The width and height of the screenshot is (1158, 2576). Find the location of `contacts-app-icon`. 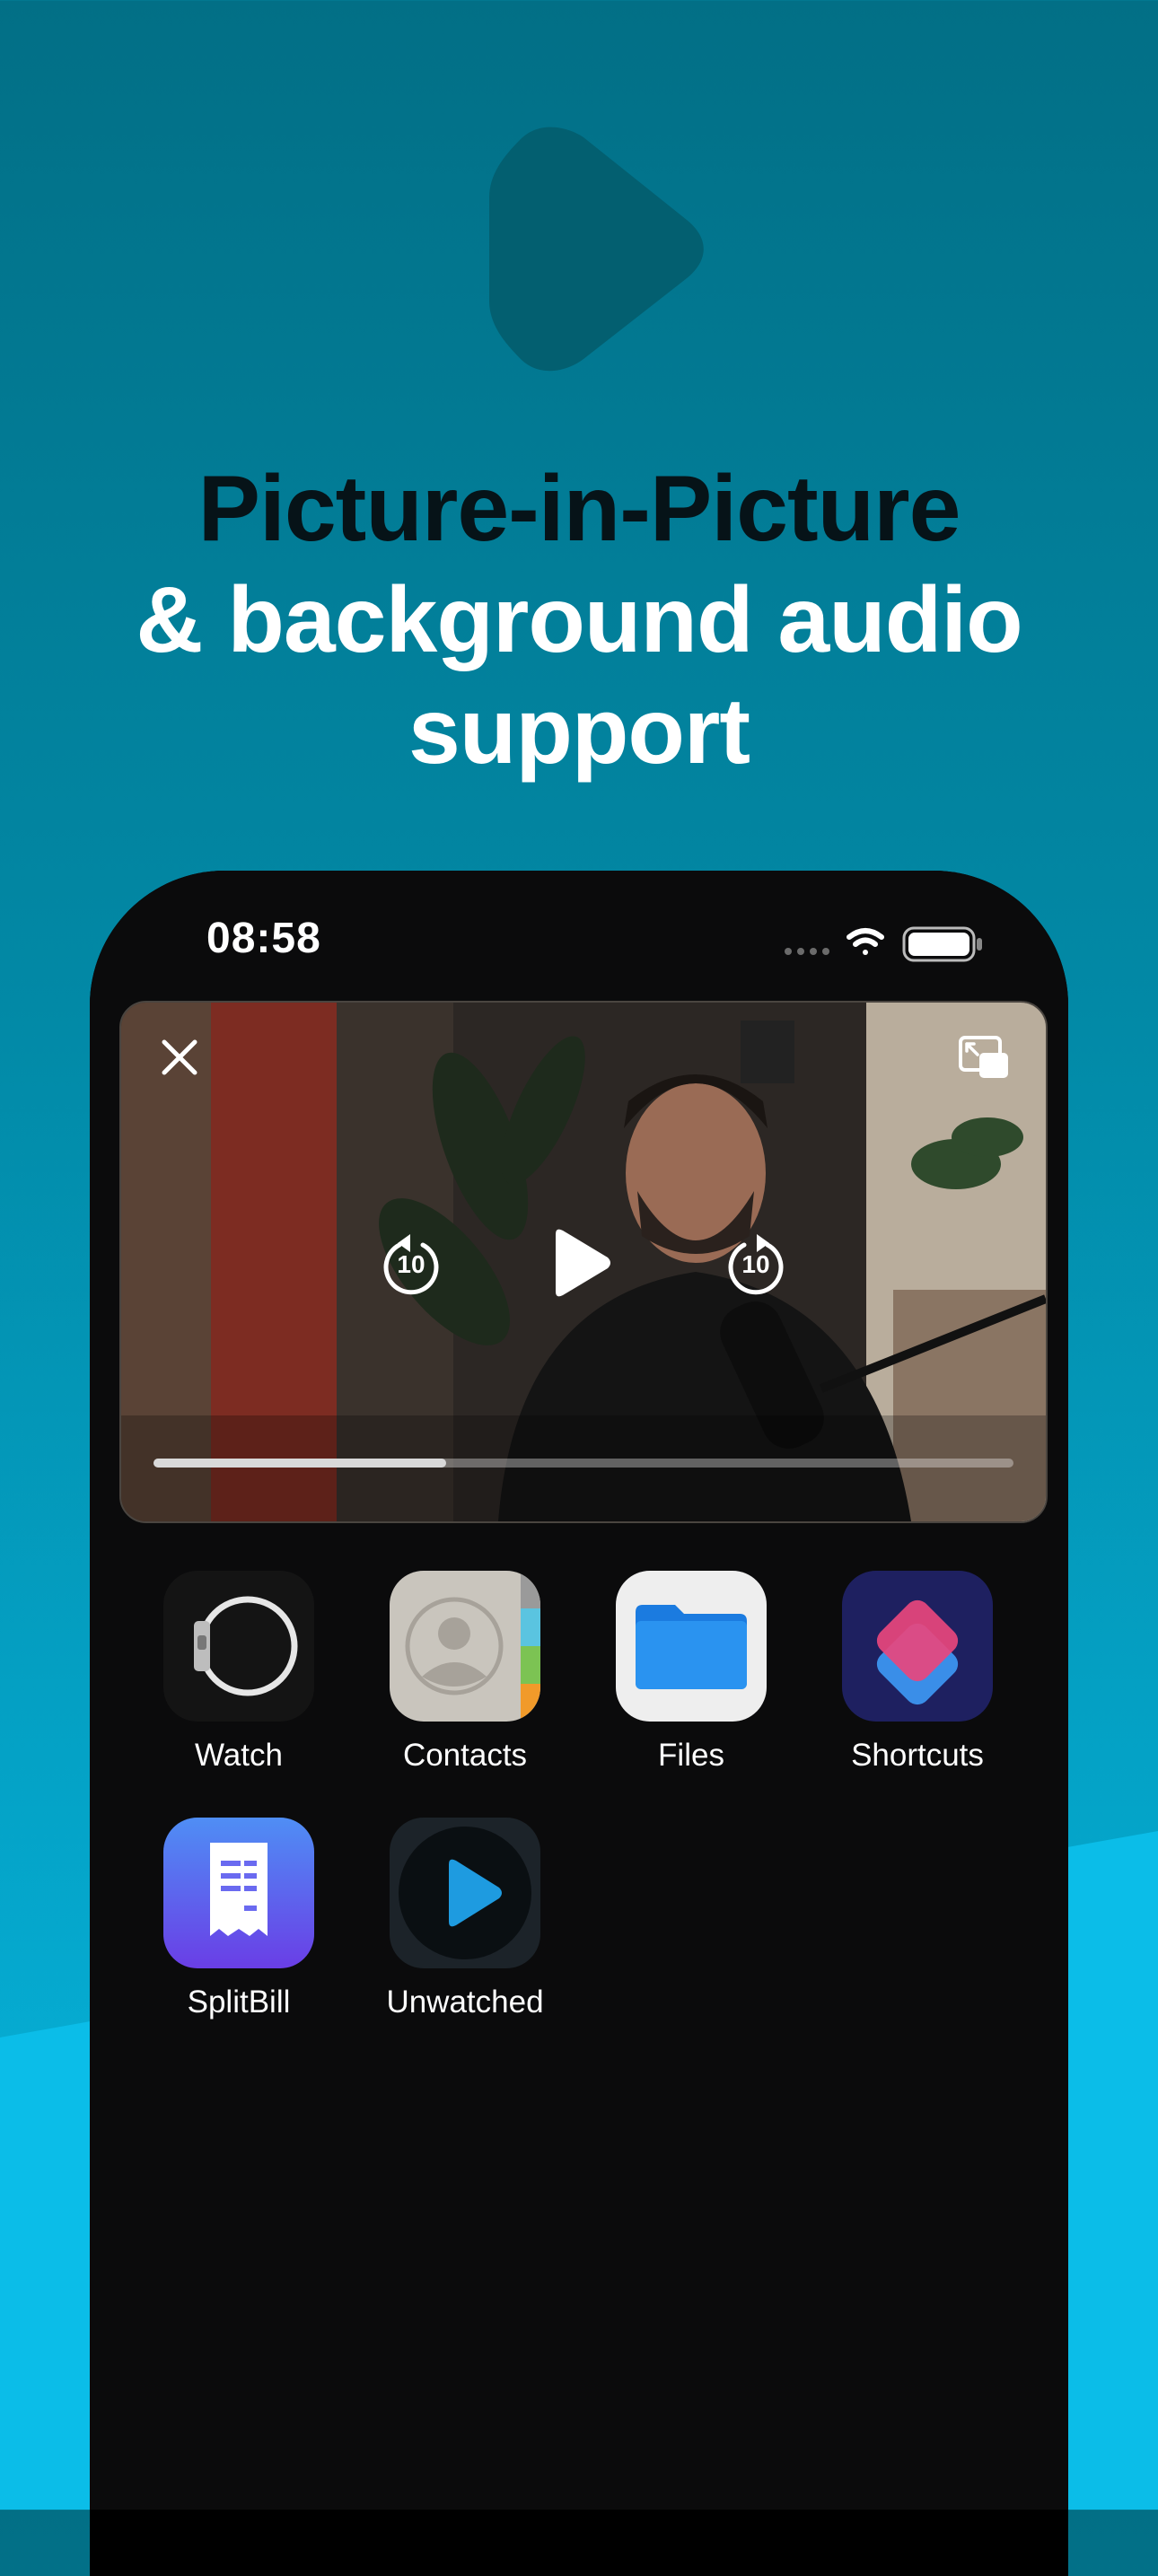

contacts-app-icon is located at coordinates (465, 1646).